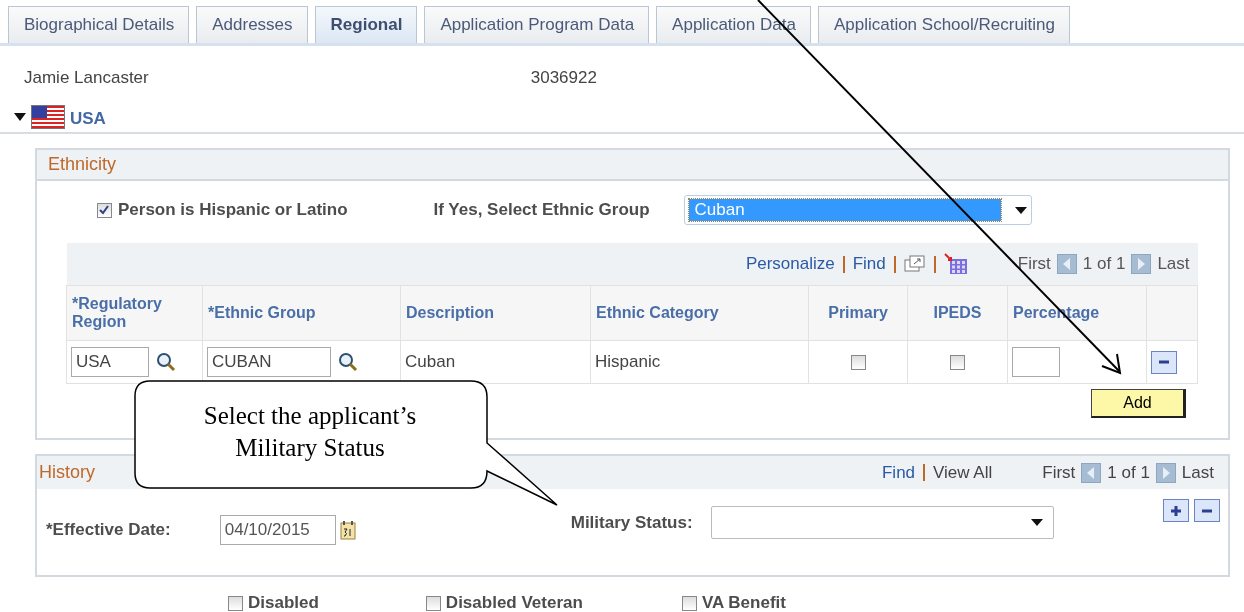  What do you see at coordinates (1036, 362) in the screenshot?
I see `percentage-field` at bounding box center [1036, 362].